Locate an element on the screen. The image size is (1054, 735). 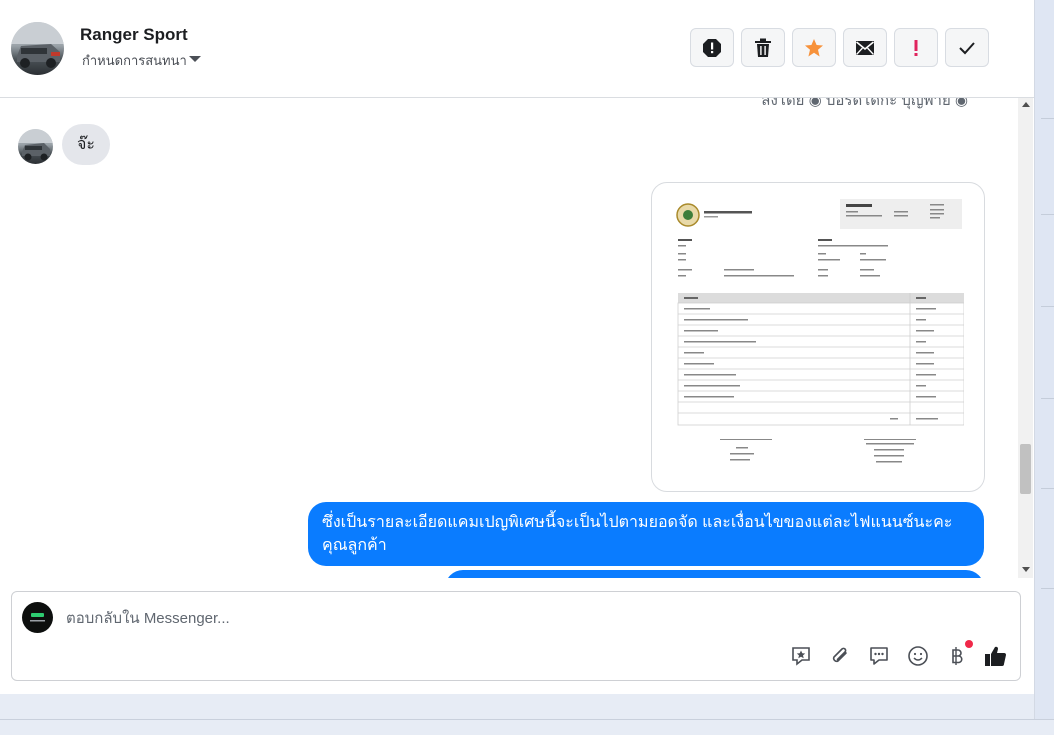
thumbs-up-icon is located at coordinates (995, 656).